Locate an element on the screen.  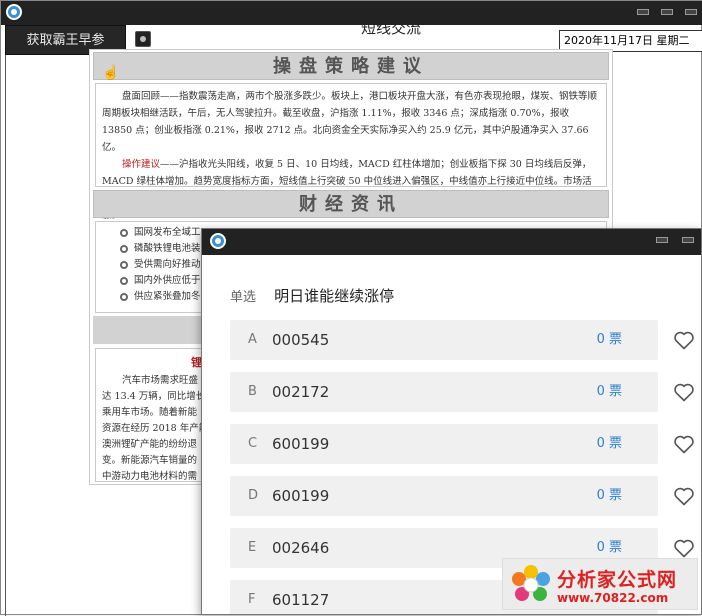
option-stock-code: 601127 is located at coordinates (301, 600).